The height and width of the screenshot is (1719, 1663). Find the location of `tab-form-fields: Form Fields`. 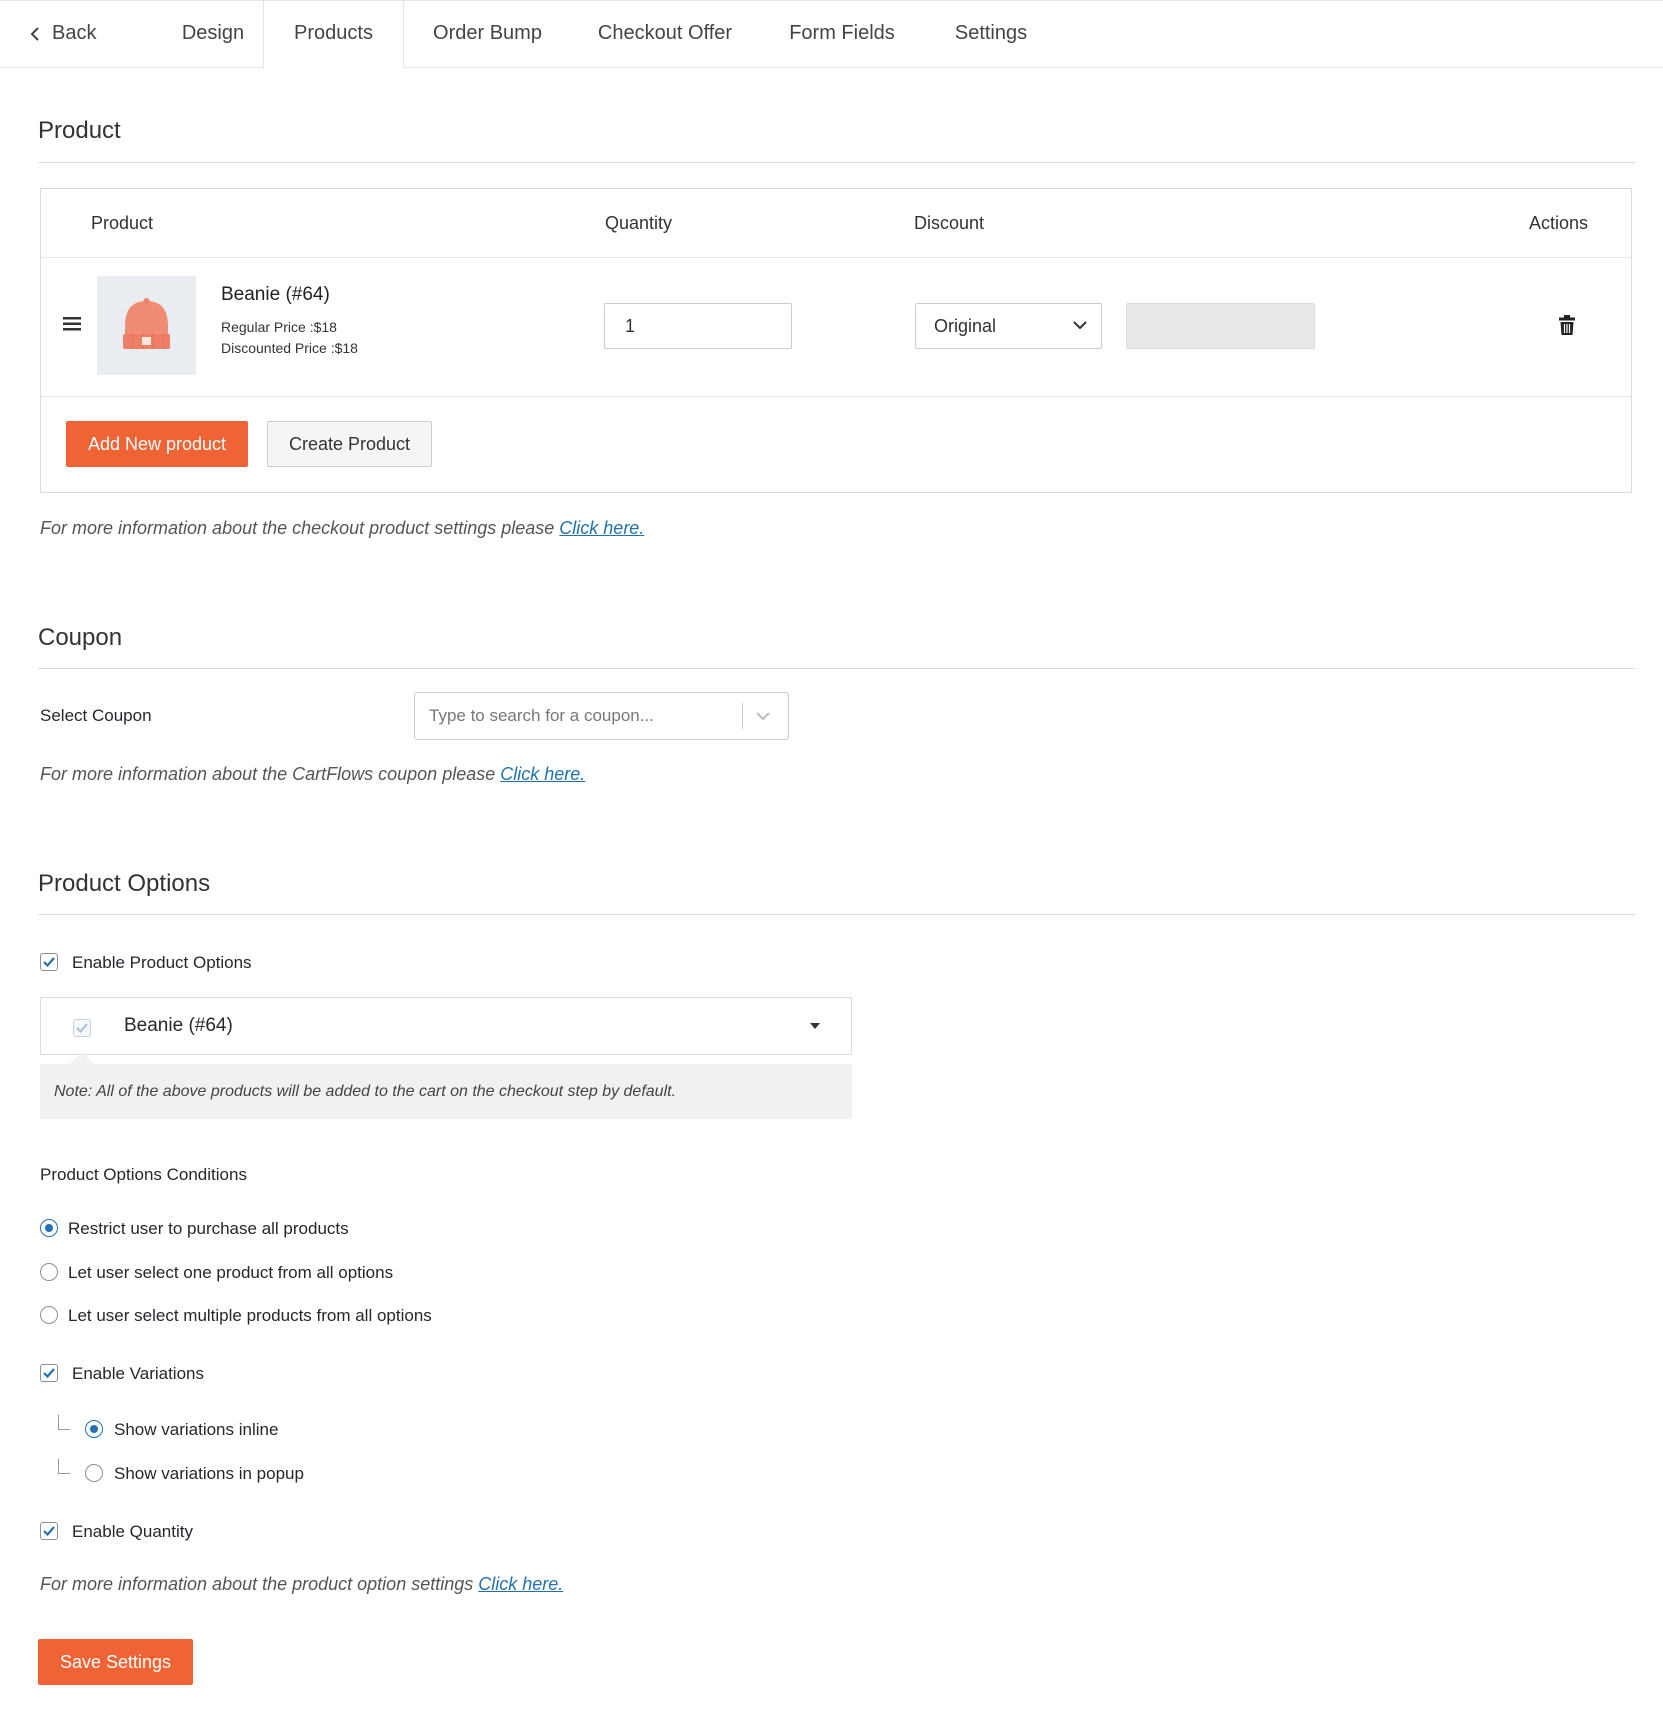

tab-form-fields: Form Fields is located at coordinates (842, 34).